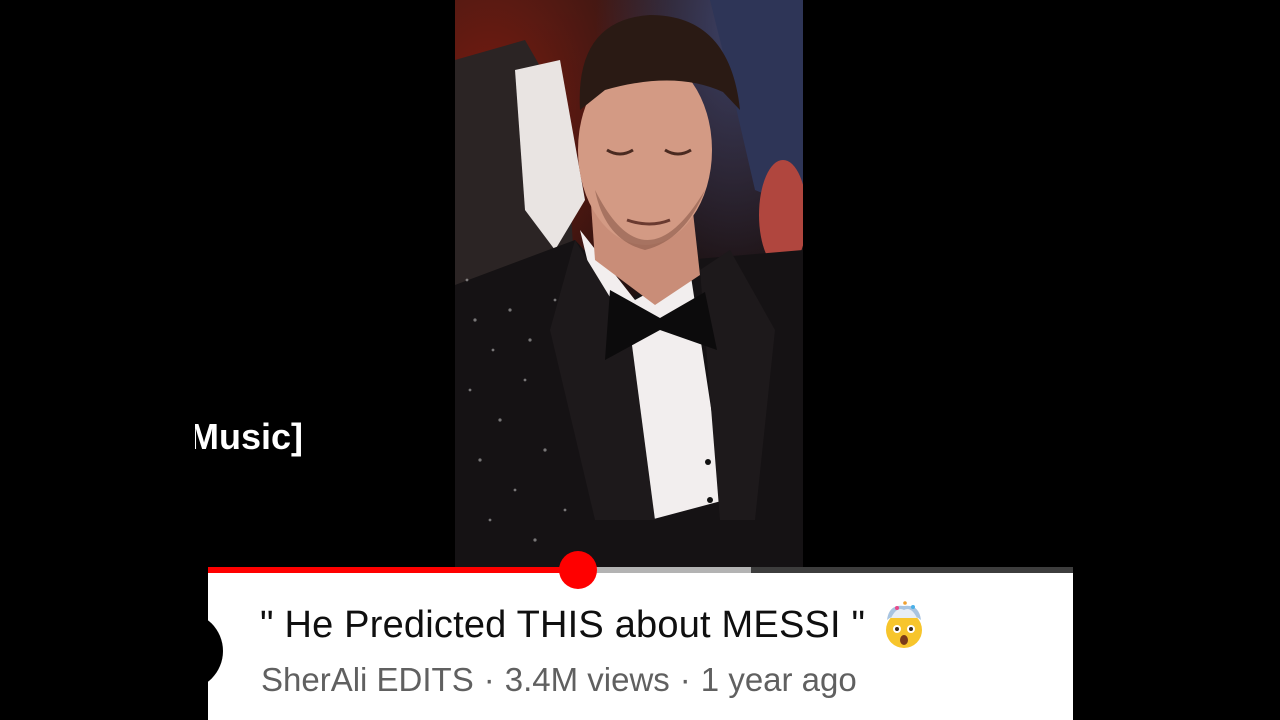 The image size is (1280, 720). I want to click on side-button, so click(184, 651).